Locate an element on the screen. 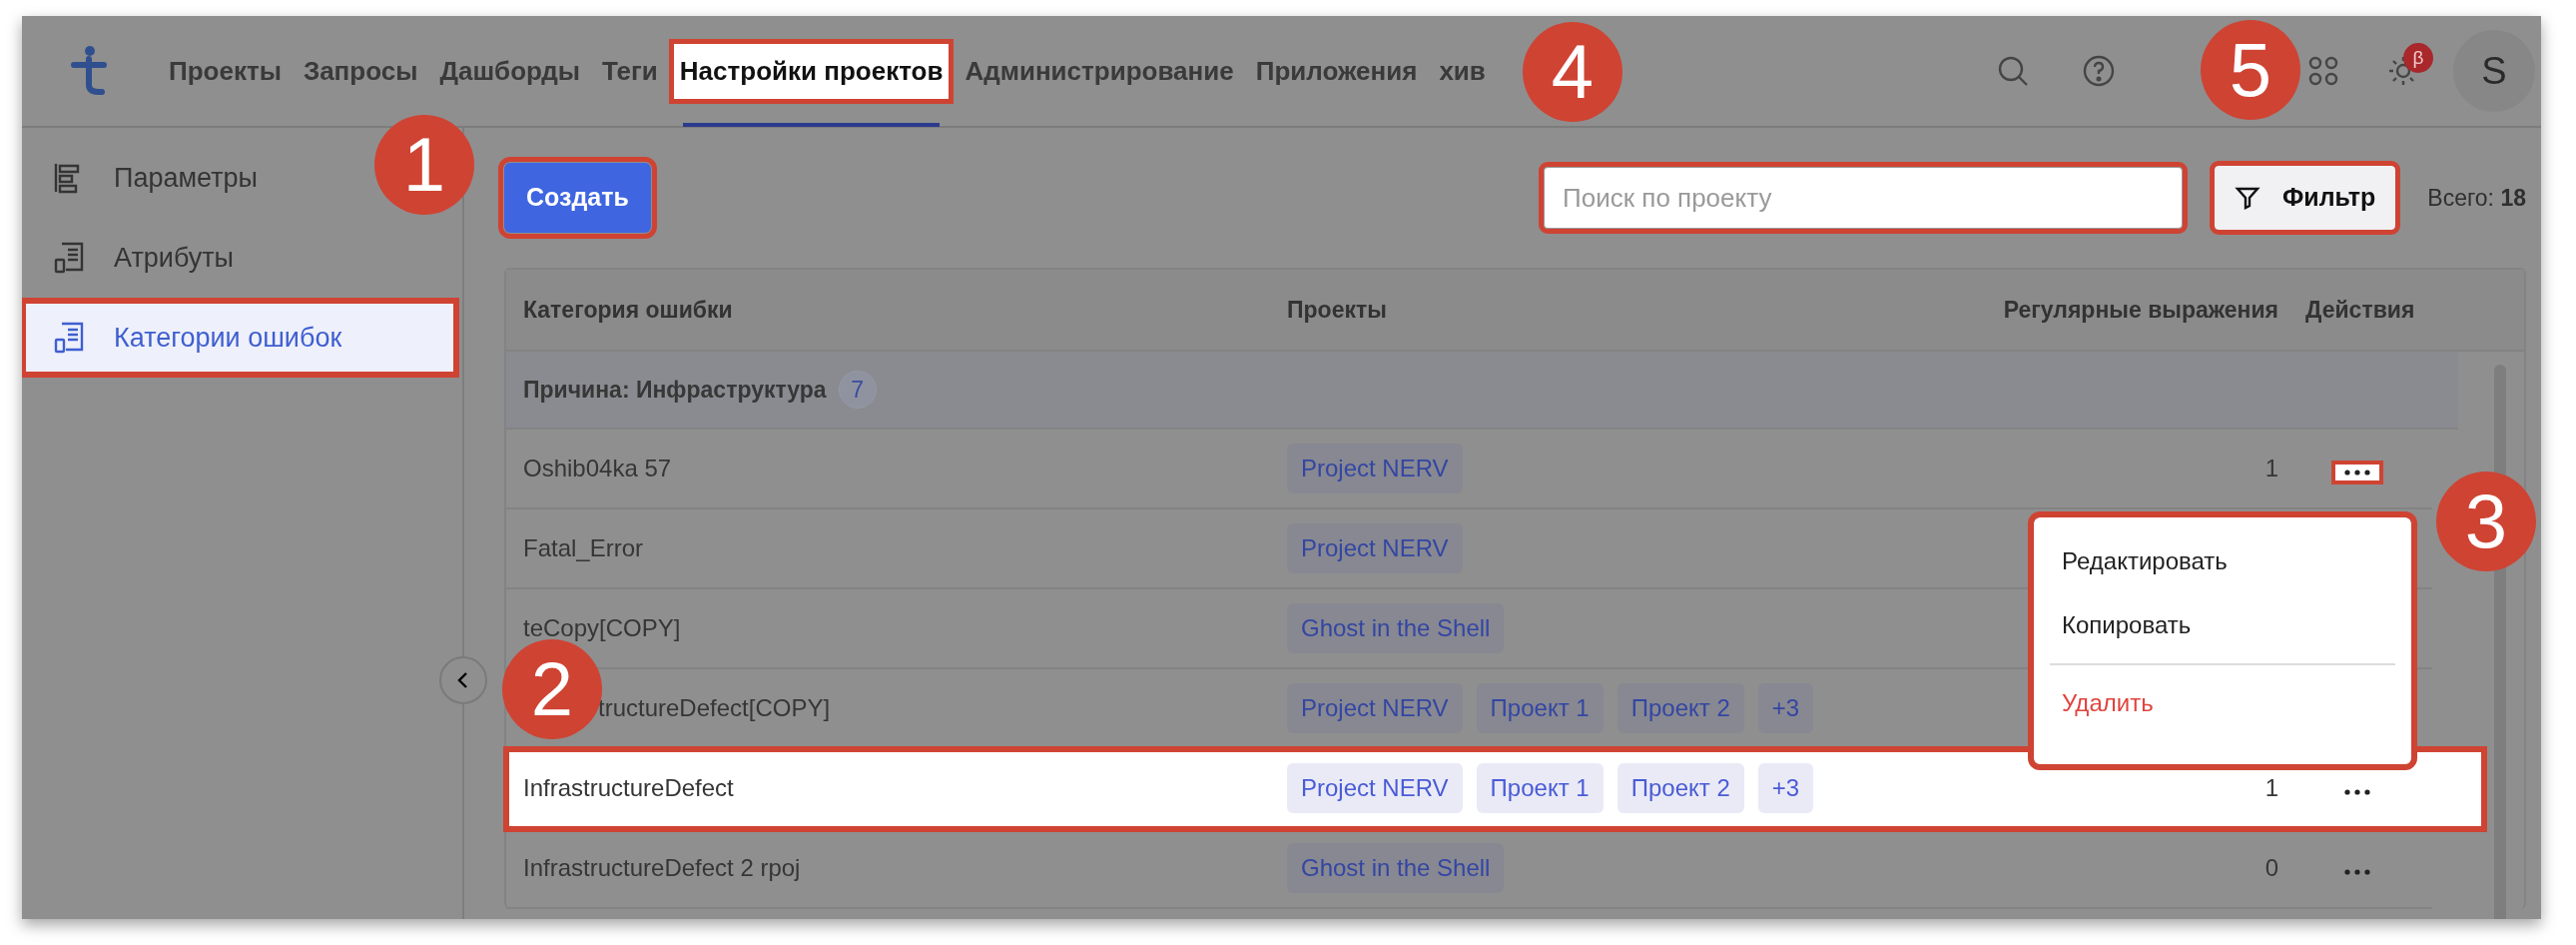  nav-tab: Приложения is located at coordinates (1336, 71).